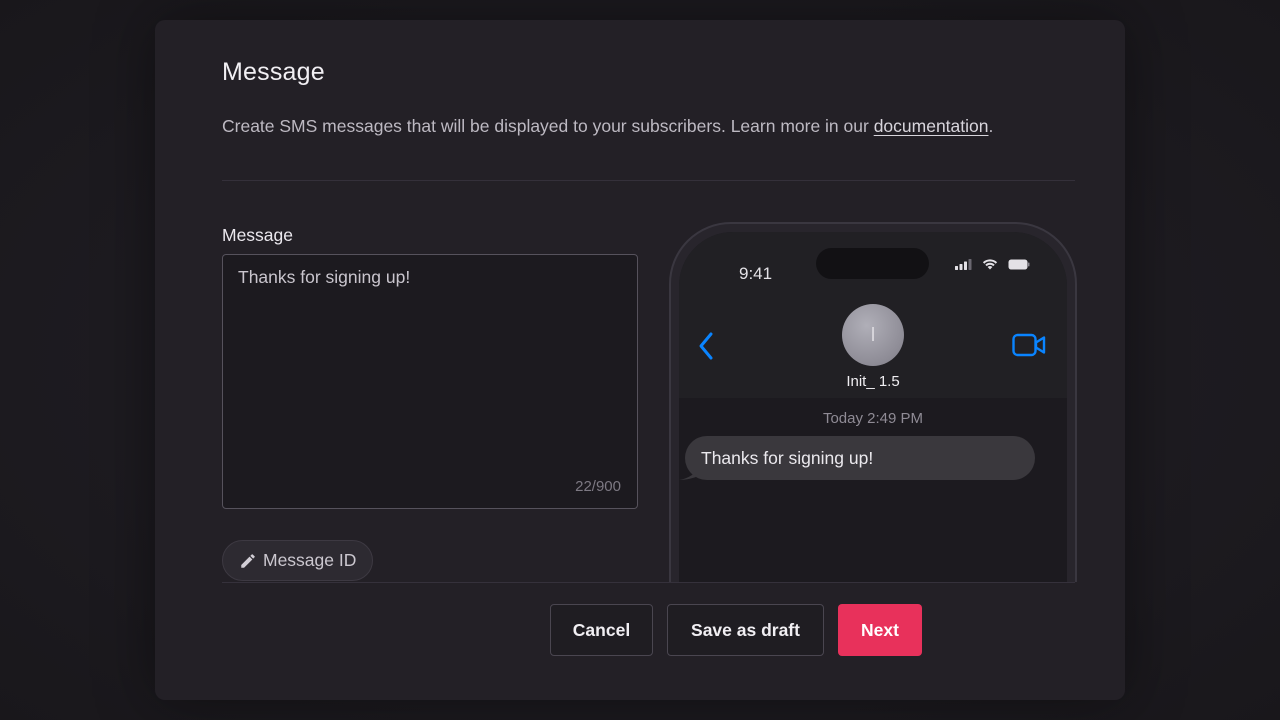 This screenshot has height=720, width=1280. What do you see at coordinates (931, 126) in the screenshot?
I see `documentation-link: documentation` at bounding box center [931, 126].